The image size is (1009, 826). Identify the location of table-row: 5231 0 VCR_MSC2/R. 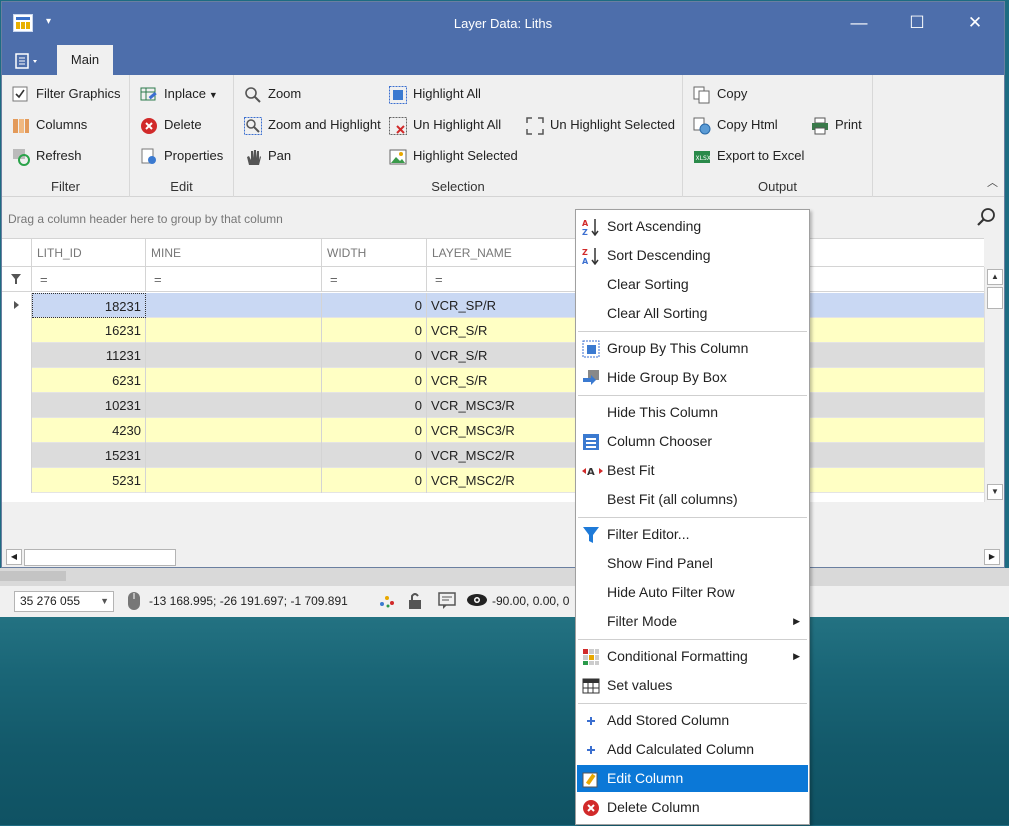
(493, 480).